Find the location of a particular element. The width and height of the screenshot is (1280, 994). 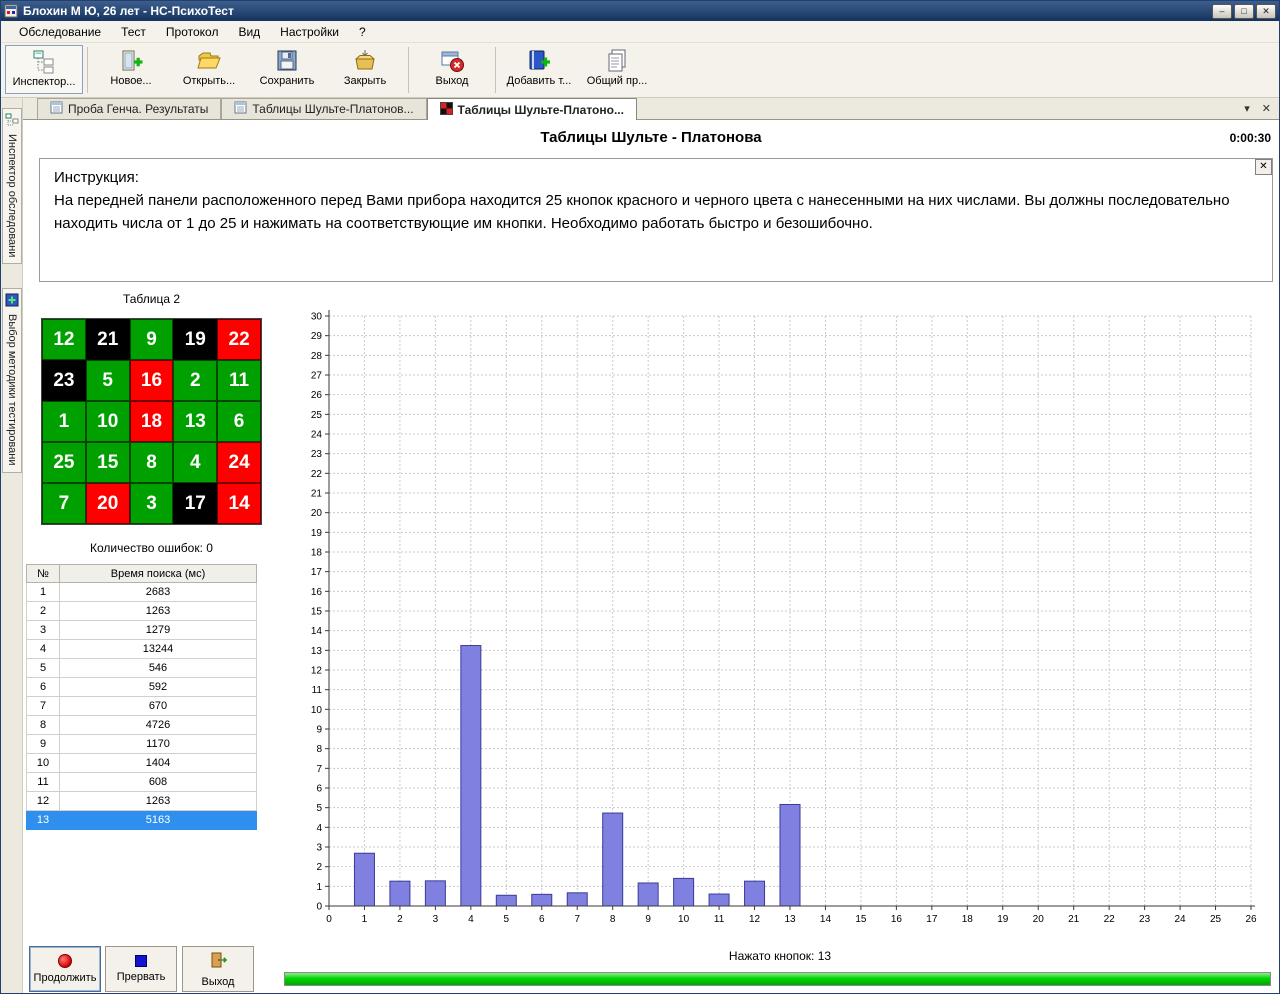

svg-text: 22 is located at coordinates (1110, 919).